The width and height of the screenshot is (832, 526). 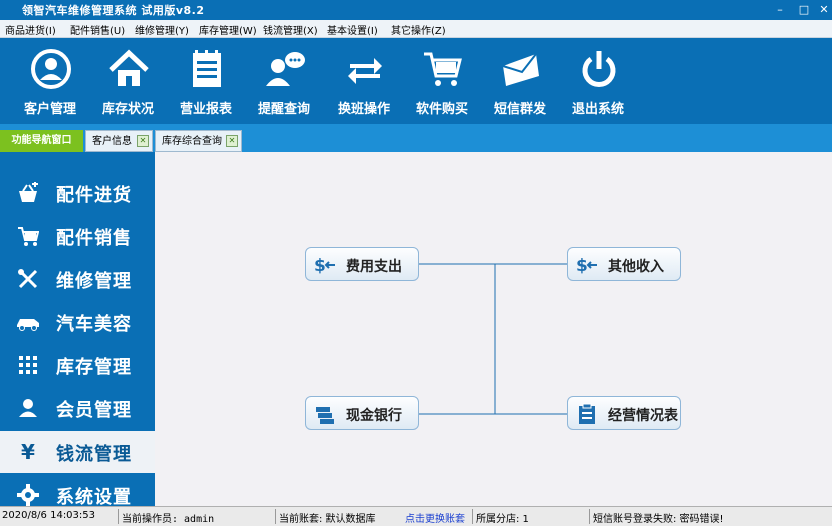 What do you see at coordinates (823, 10) in the screenshot?
I see `close-button: ✕` at bounding box center [823, 10].